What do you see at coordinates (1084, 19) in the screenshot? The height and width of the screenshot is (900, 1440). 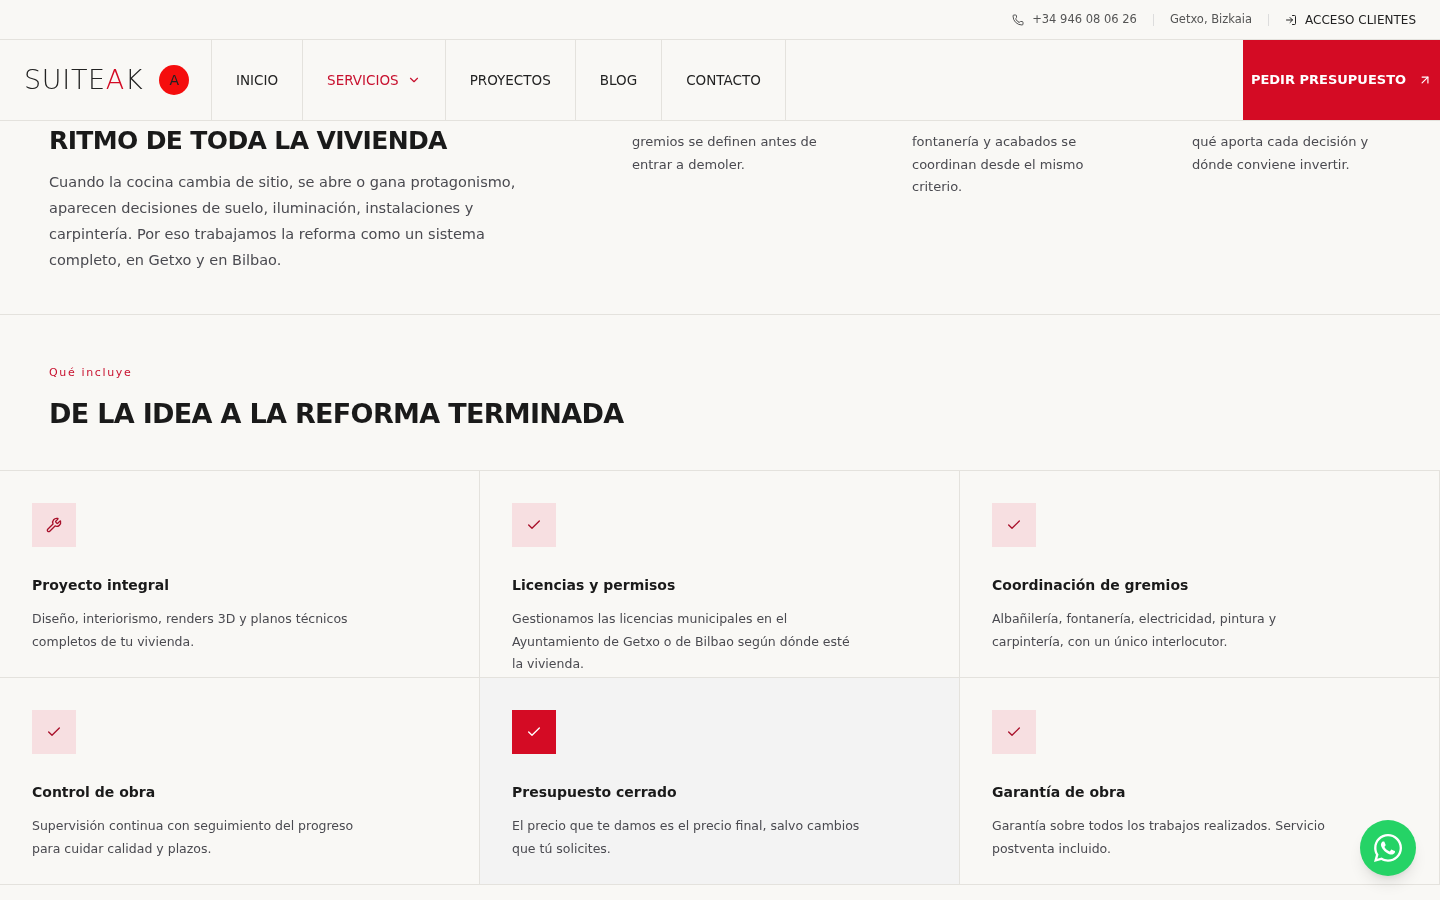 I see `phone-number: +34 946 08 06 26` at bounding box center [1084, 19].